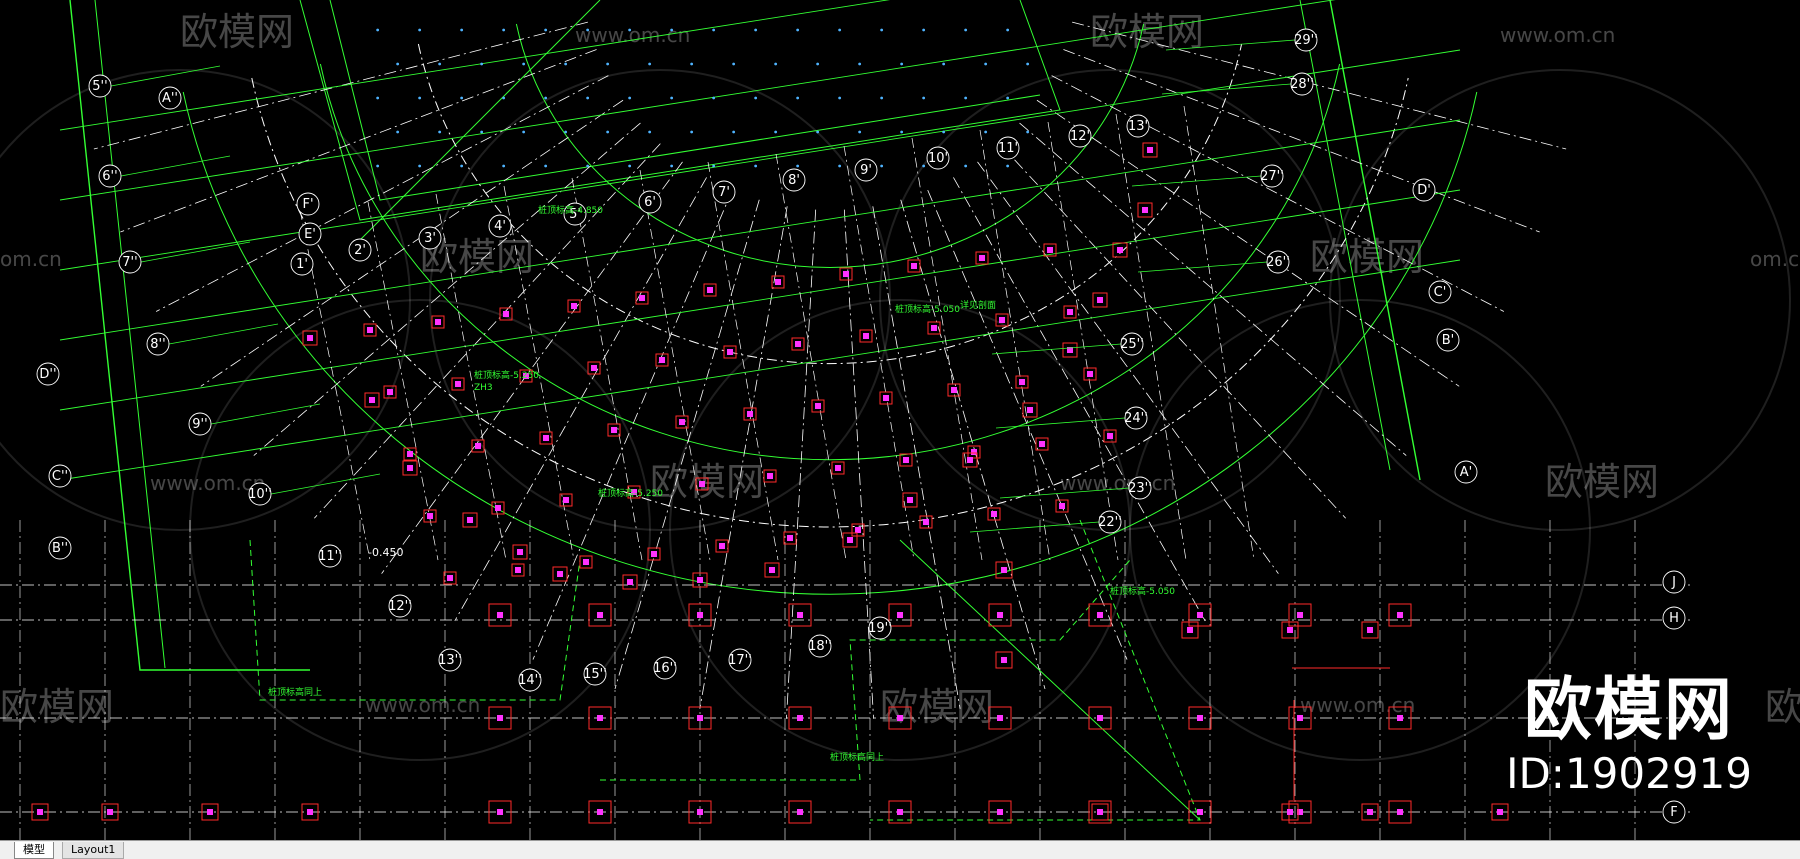 This screenshot has height=859, width=1800. Describe the element at coordinates (302, 264) in the screenshot. I see `grid-label-top: 1'` at that location.